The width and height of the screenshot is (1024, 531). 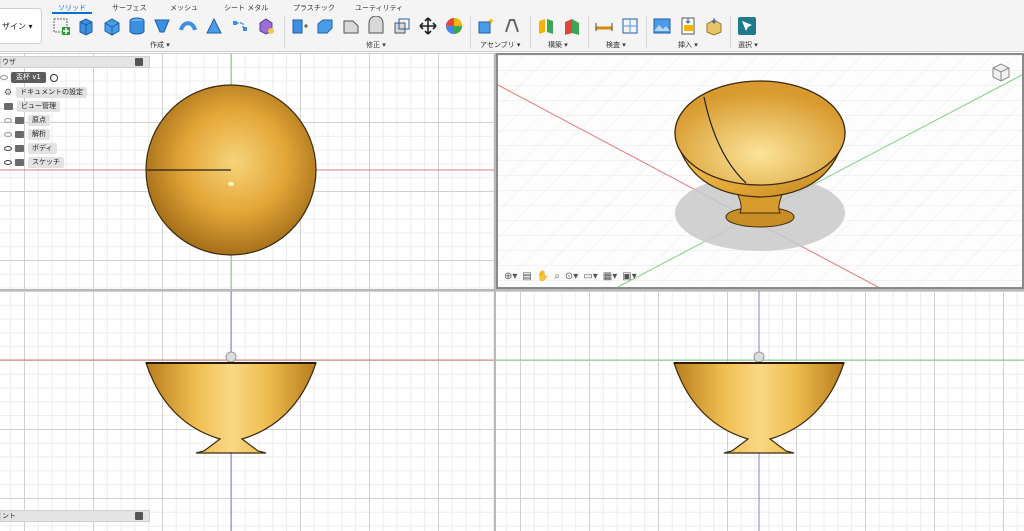 I want to click on pan-icon: ✋, so click(x=543, y=277).